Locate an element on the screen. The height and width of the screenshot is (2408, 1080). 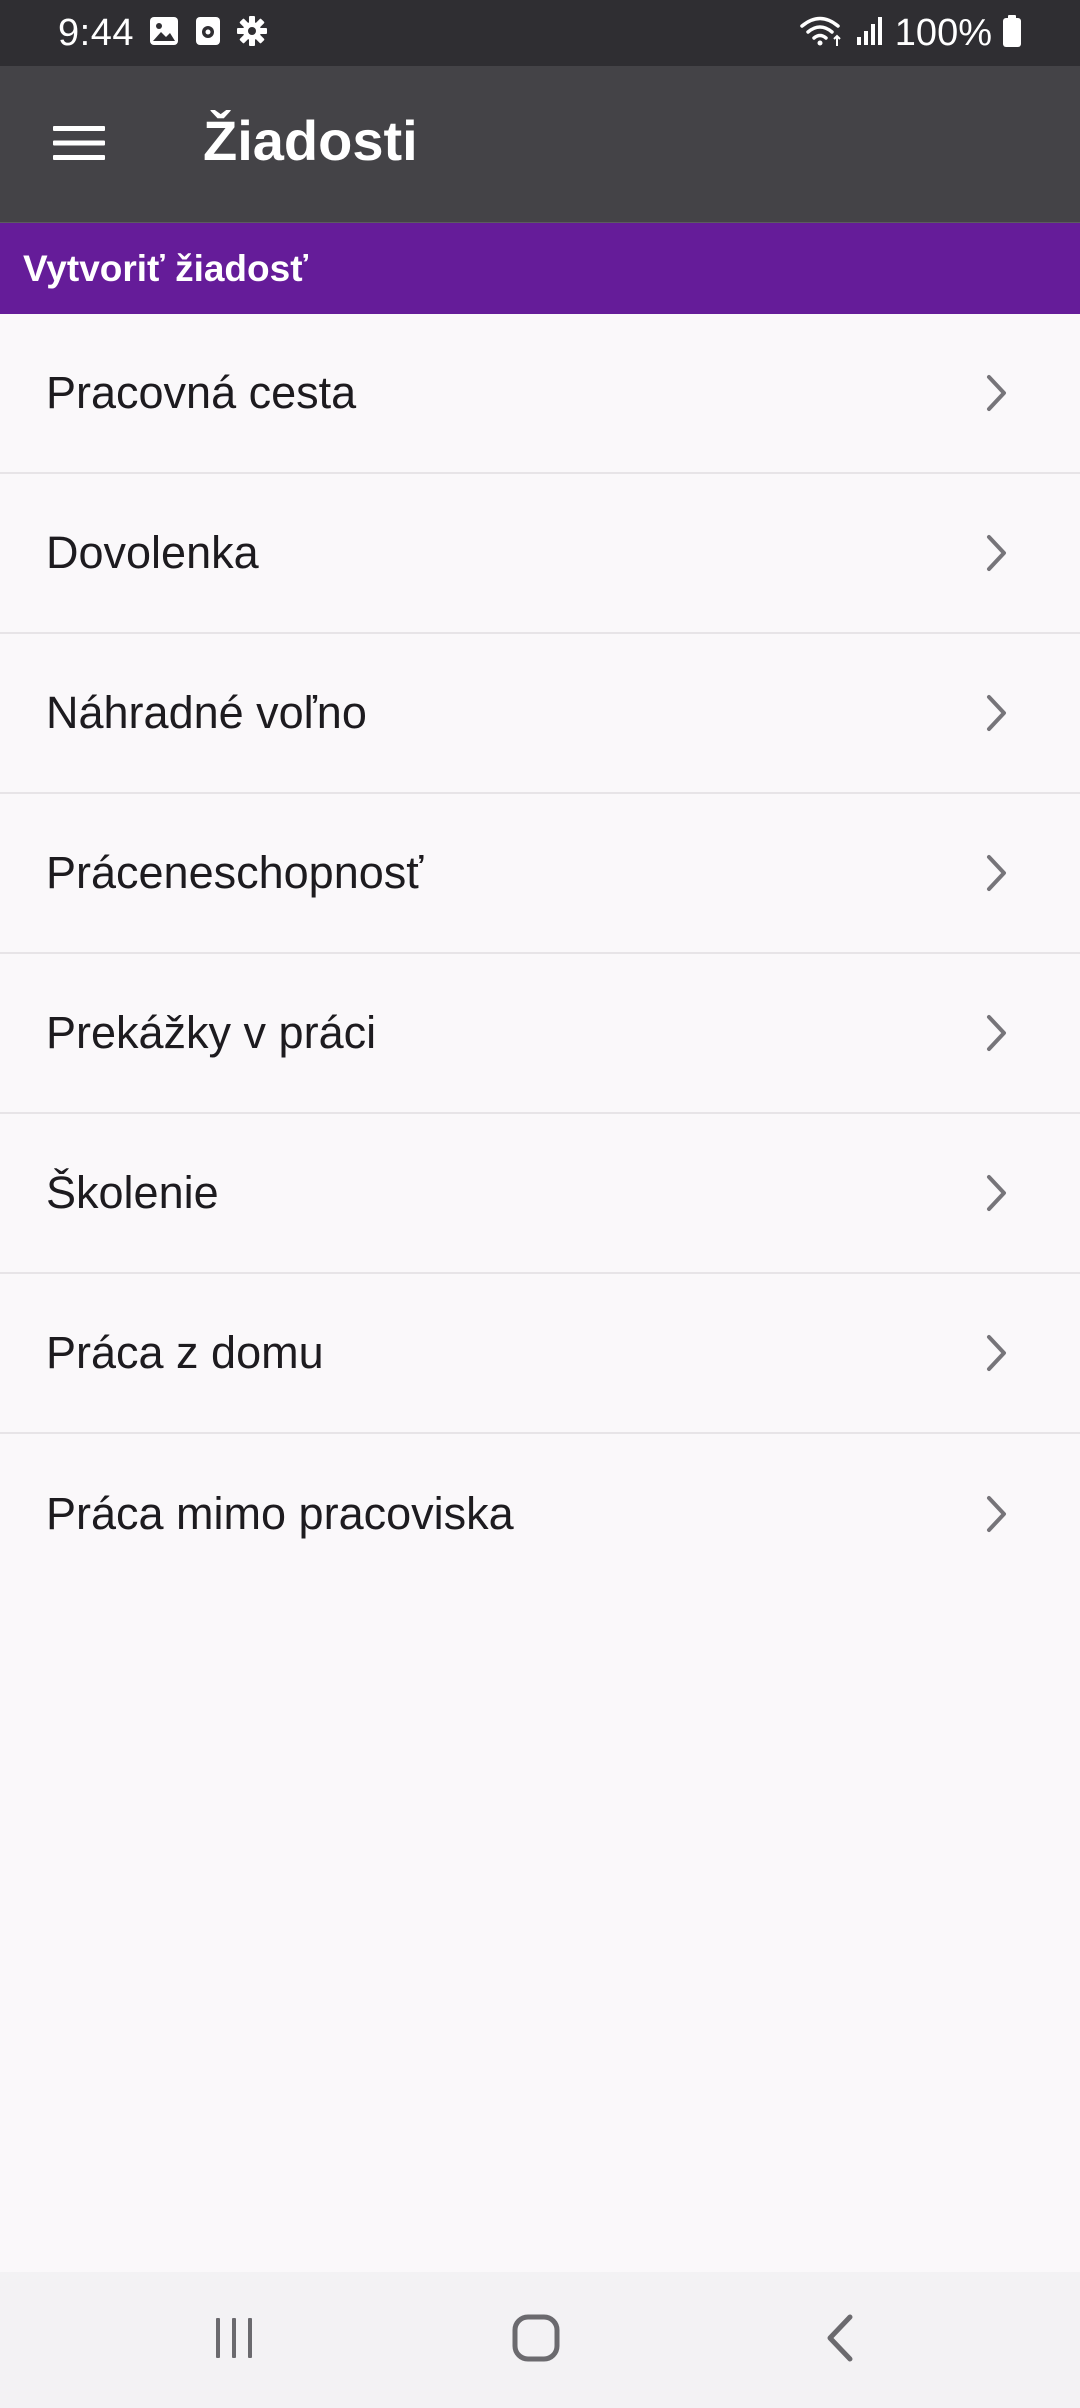
gallery-icon is located at coordinates (164, 31).